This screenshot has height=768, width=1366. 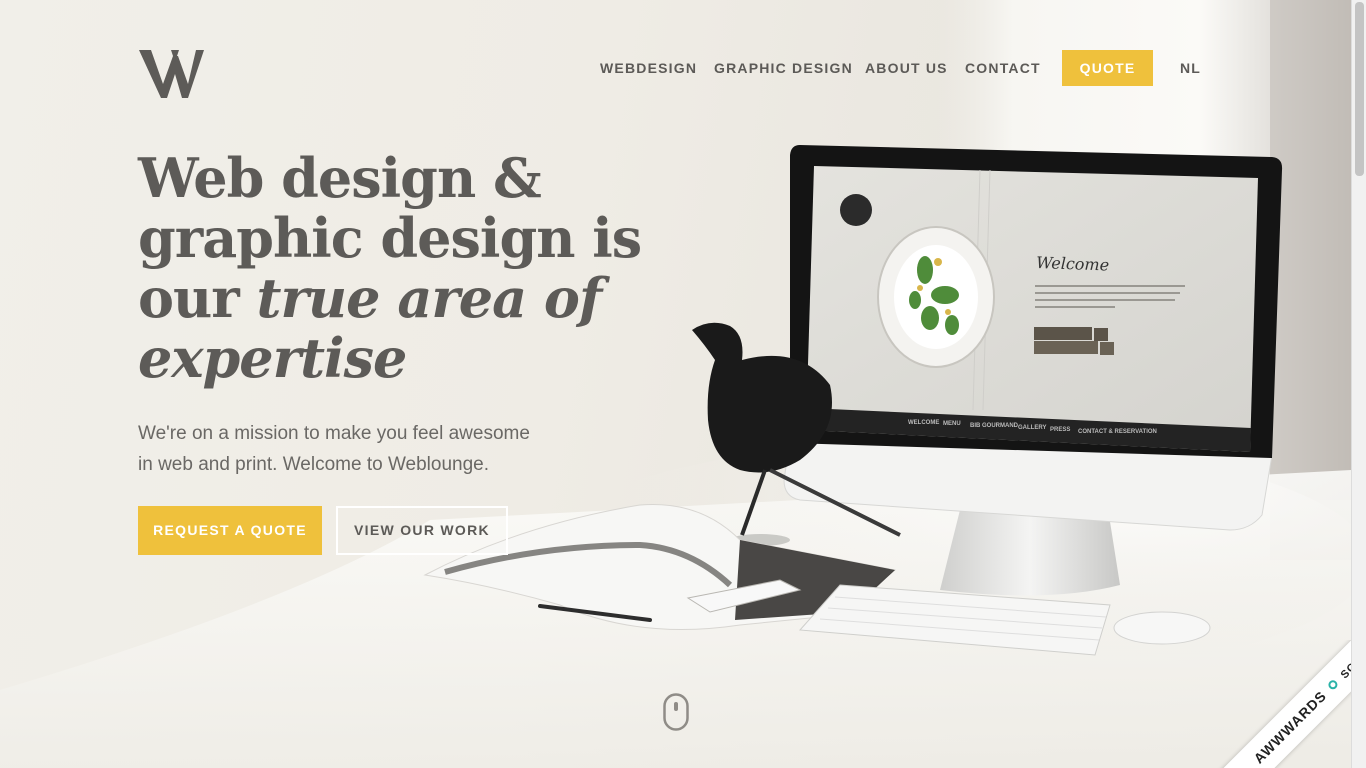 What do you see at coordinates (906, 68) in the screenshot?
I see `nav-about-us: ABOUT US` at bounding box center [906, 68].